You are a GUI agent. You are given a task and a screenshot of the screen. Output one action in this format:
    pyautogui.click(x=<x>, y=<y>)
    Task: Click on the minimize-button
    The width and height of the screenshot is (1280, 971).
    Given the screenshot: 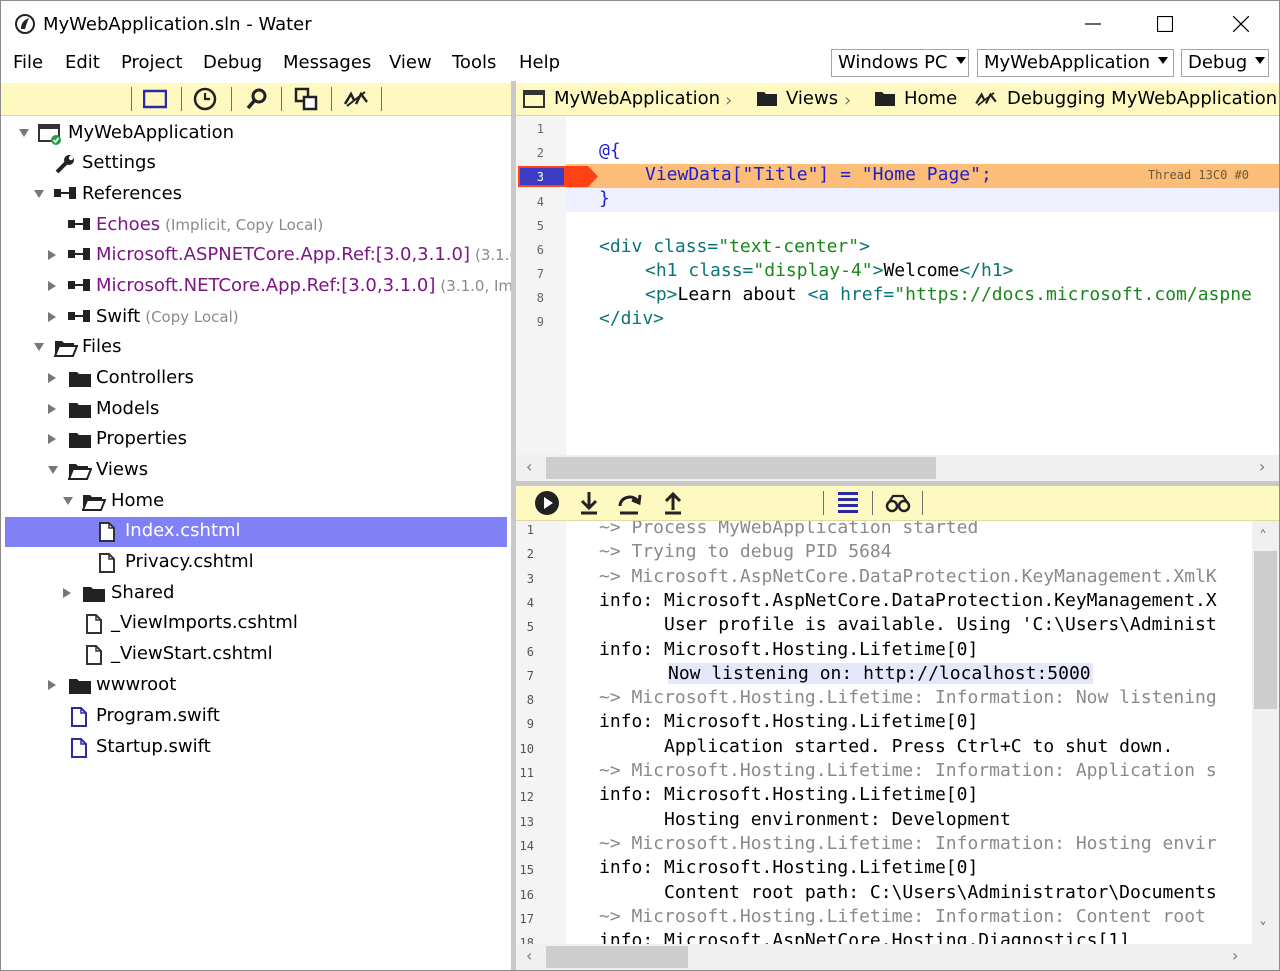 What is the action you would take?
    pyautogui.click(x=1093, y=24)
    